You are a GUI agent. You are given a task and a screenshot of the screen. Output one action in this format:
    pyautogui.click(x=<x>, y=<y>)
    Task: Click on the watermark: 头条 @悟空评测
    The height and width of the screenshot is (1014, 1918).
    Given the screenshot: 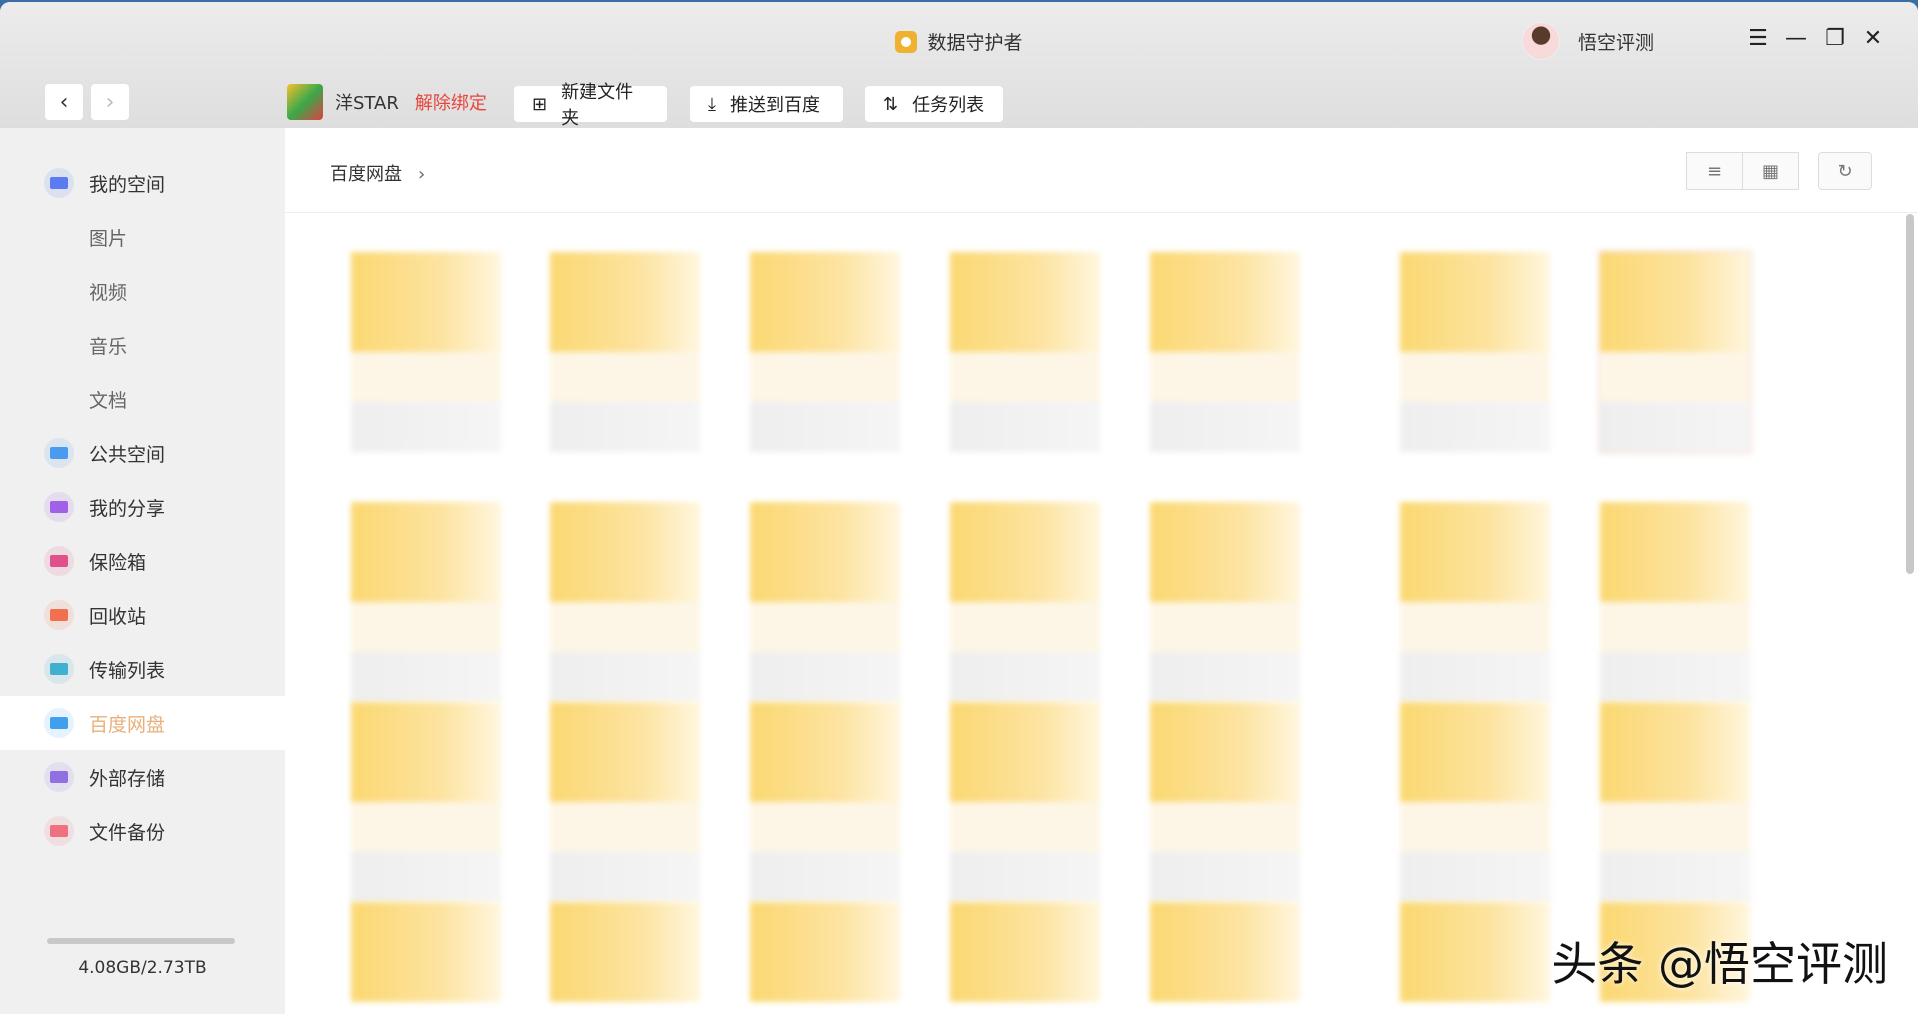 What is the action you would take?
    pyautogui.click(x=1719, y=964)
    